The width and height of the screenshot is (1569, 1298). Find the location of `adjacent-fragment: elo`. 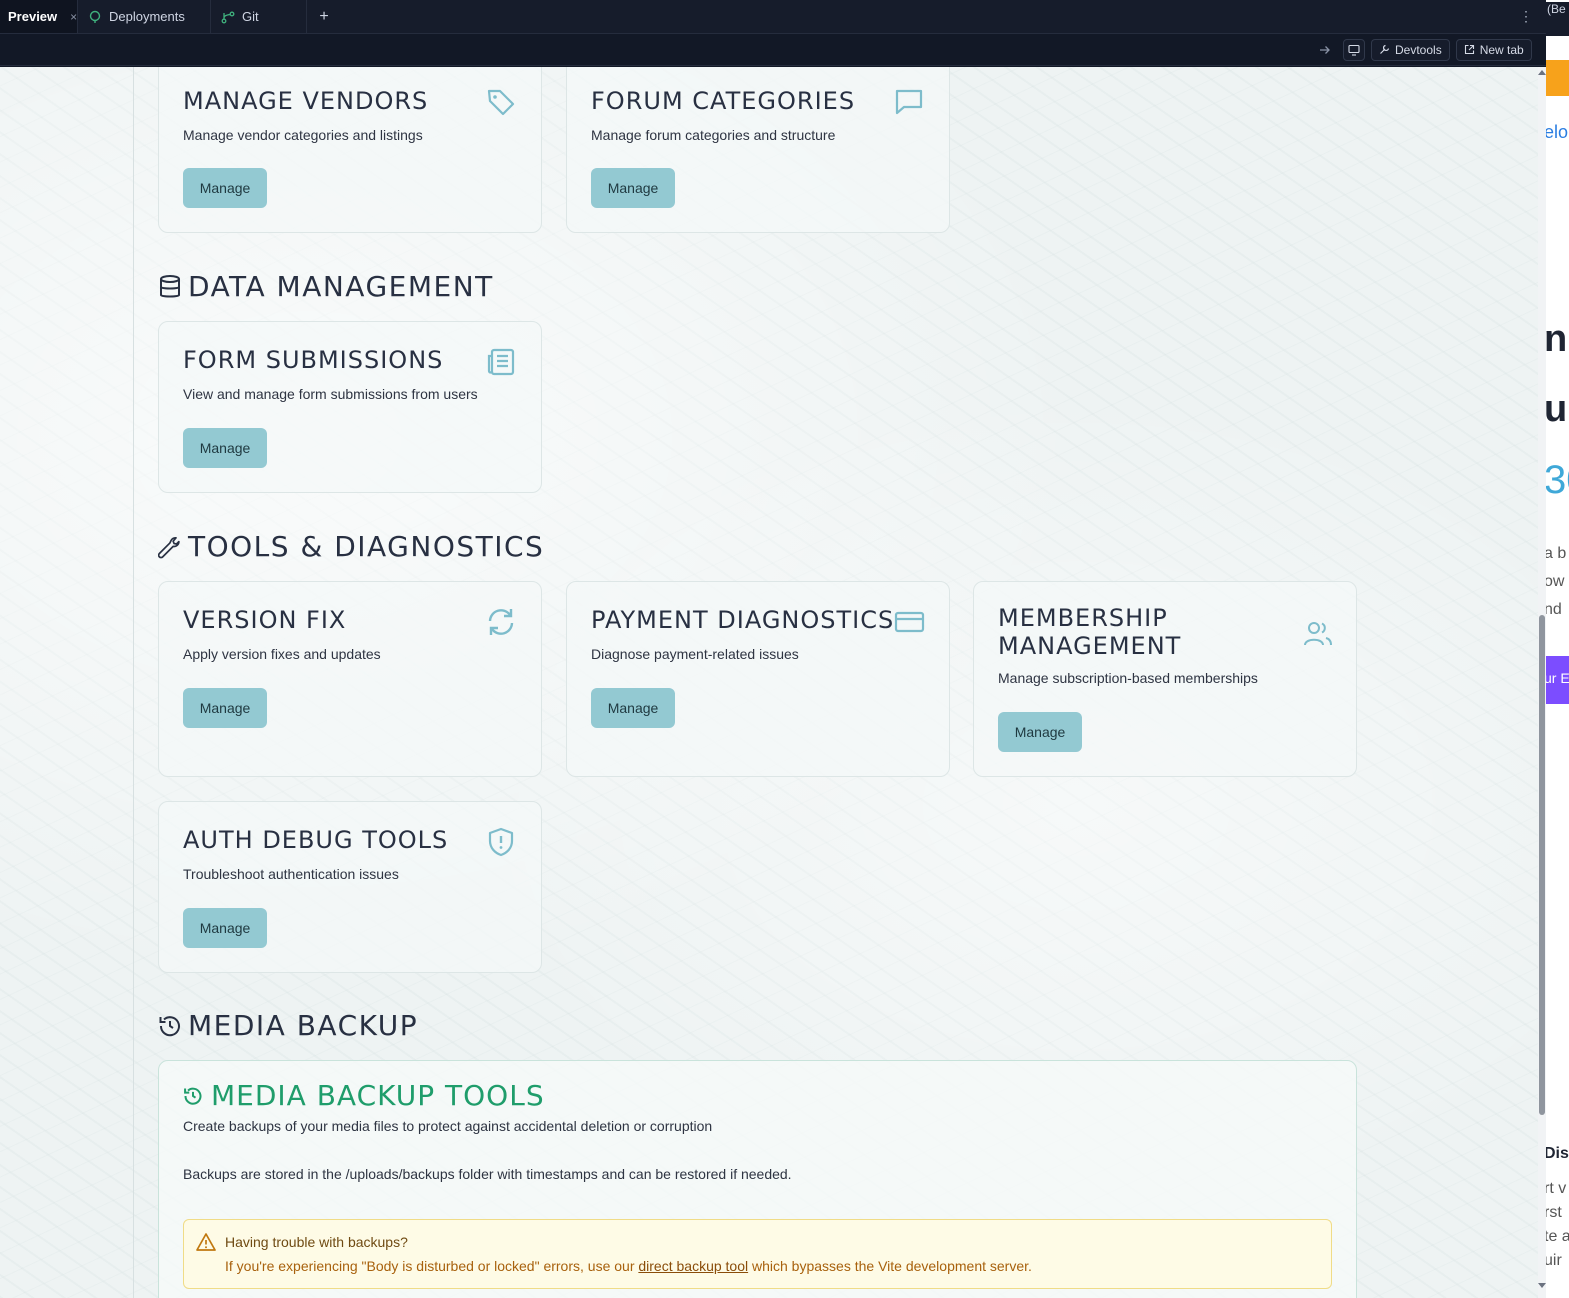

adjacent-fragment: elo is located at coordinates (1557, 132).